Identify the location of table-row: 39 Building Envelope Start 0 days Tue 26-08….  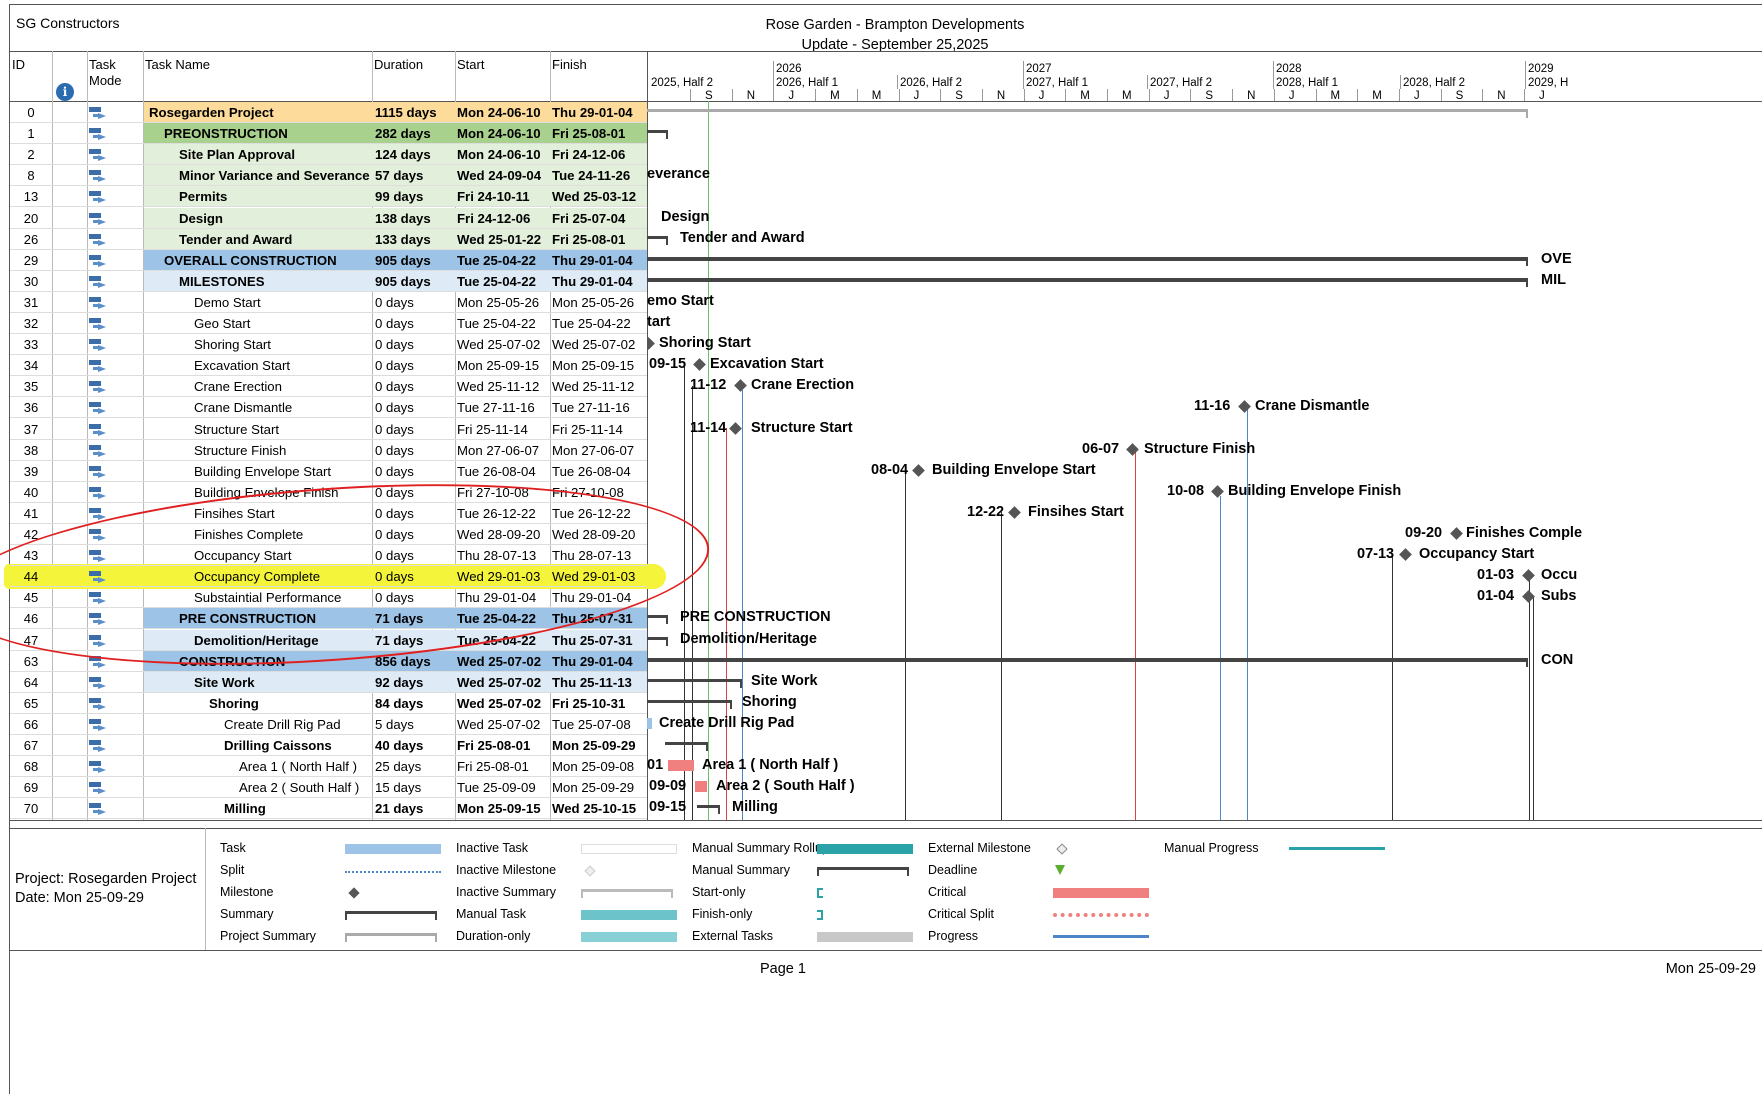
(328, 471).